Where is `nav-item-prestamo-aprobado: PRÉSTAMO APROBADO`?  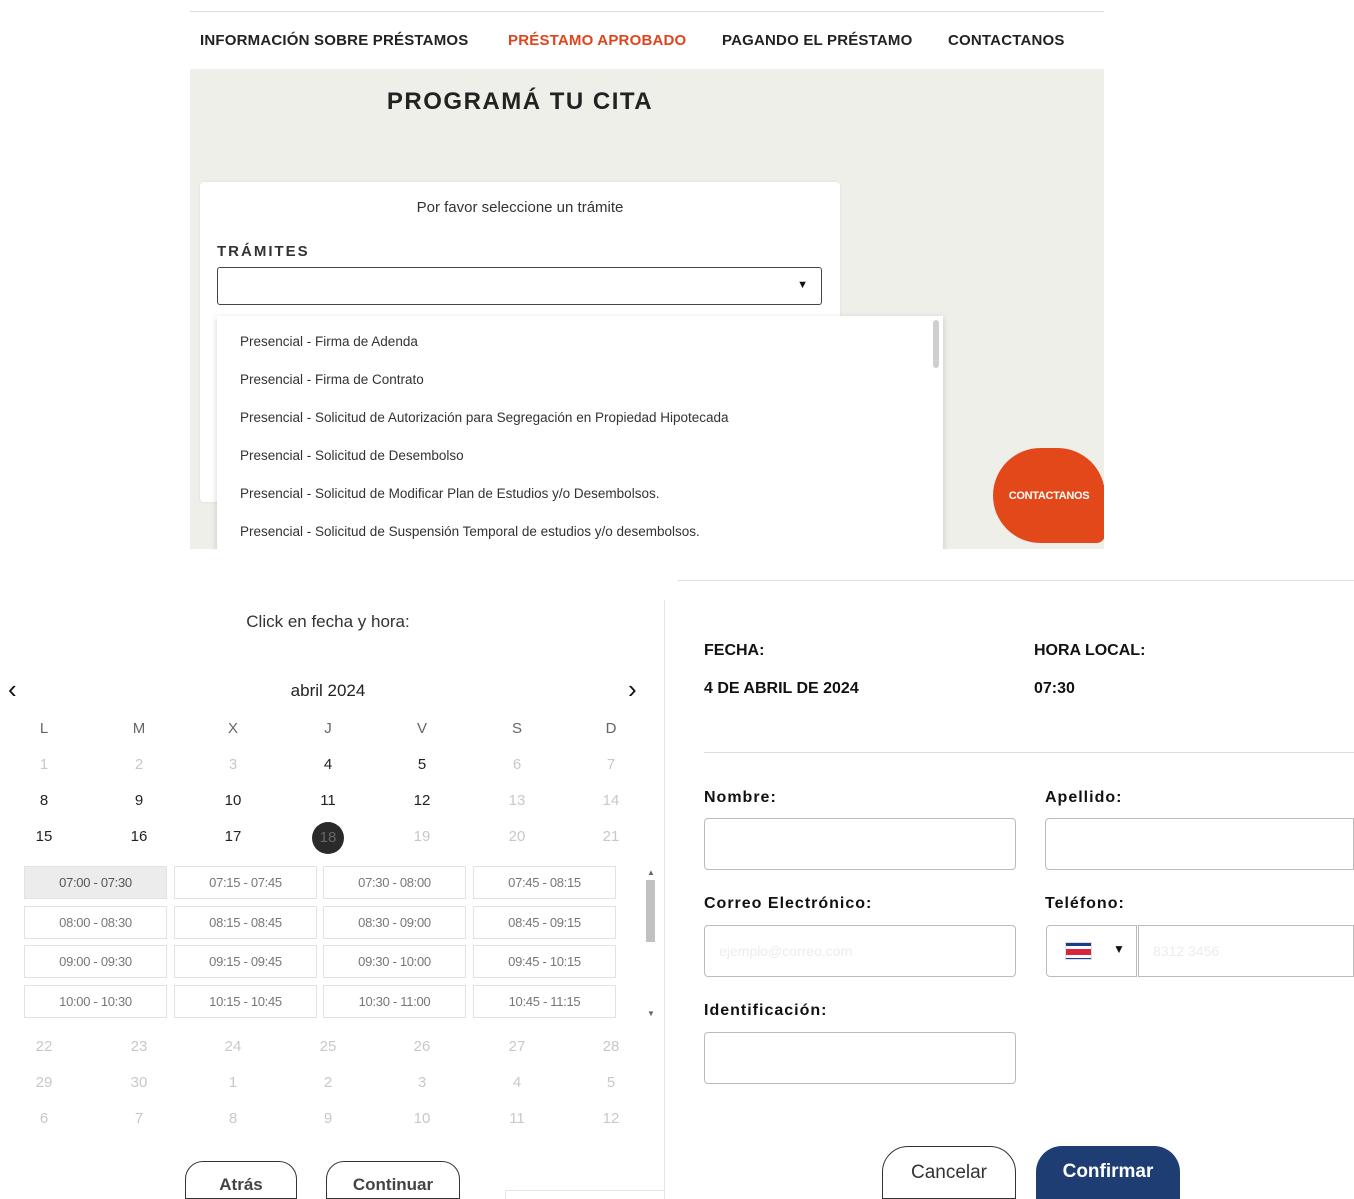
nav-item-prestamo-aprobado: PRÉSTAMO APROBADO is located at coordinates (597, 40).